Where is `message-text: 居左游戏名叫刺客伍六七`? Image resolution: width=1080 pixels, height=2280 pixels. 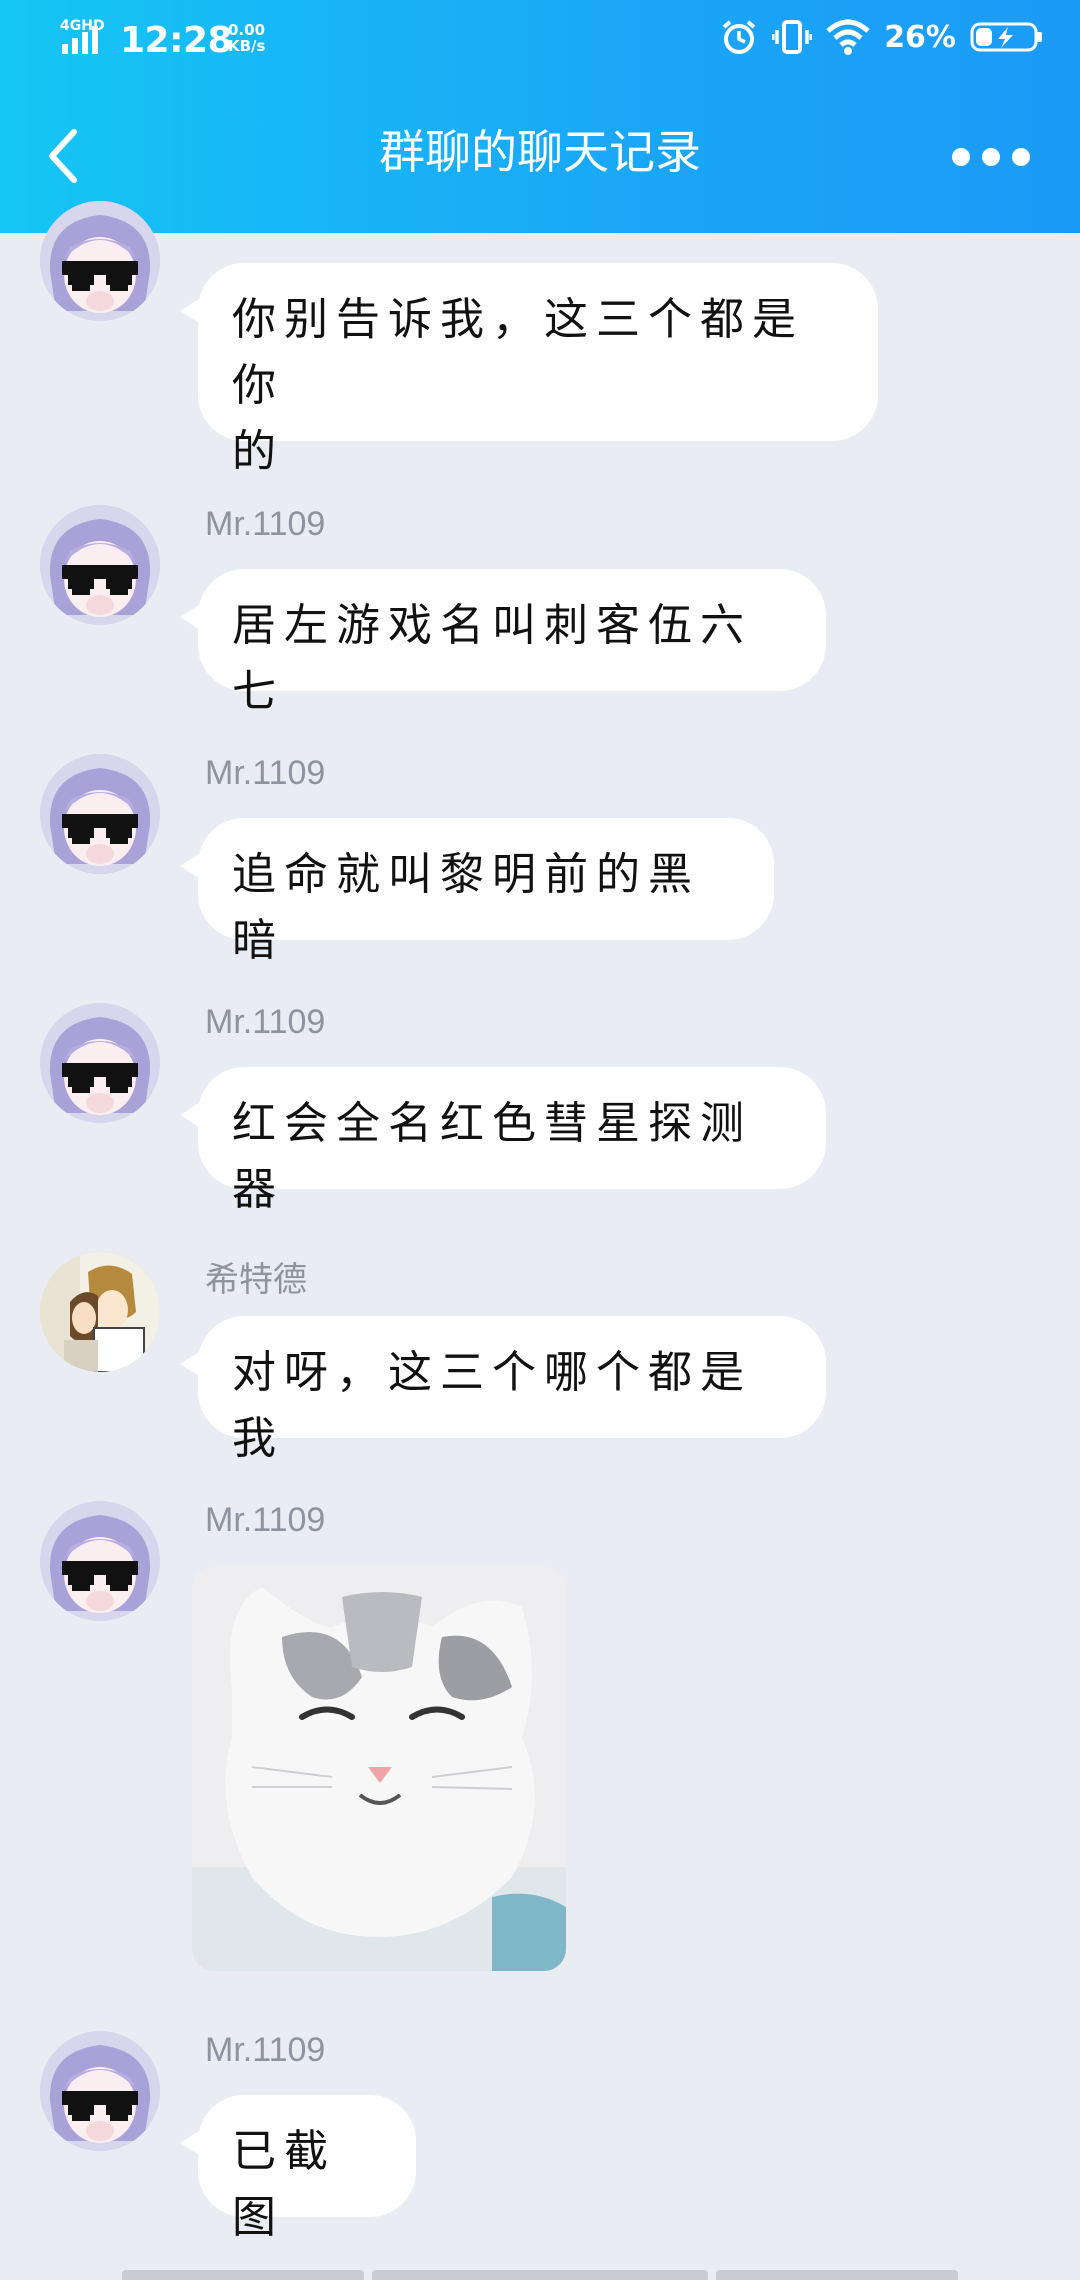
message-text: 居左游戏名叫刺客伍六七 is located at coordinates (492, 658).